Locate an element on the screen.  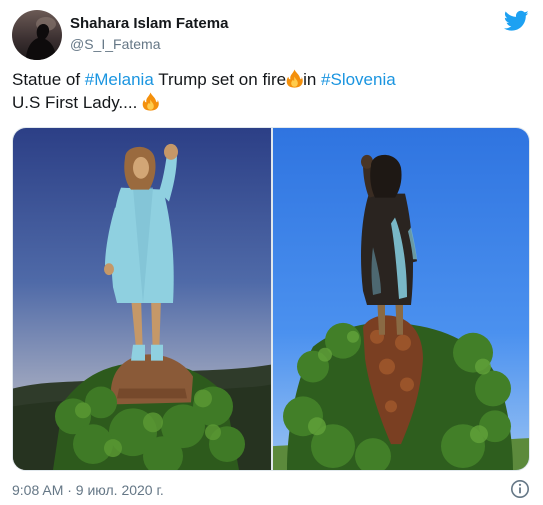
avatar-image is located at coordinates (37, 35).